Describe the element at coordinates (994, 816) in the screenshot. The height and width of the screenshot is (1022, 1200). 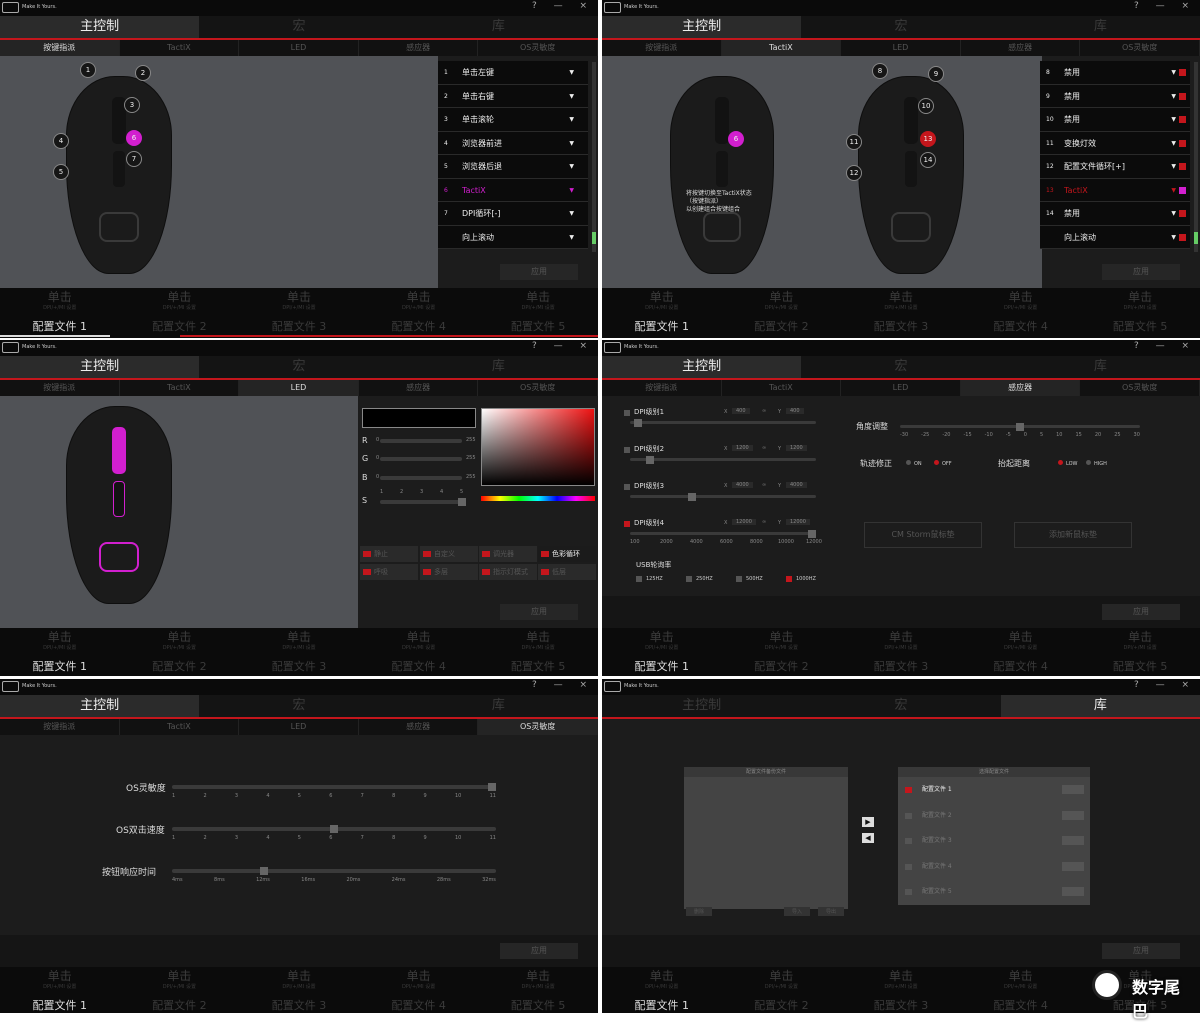
I see `list-item: 配置文件 2` at that location.